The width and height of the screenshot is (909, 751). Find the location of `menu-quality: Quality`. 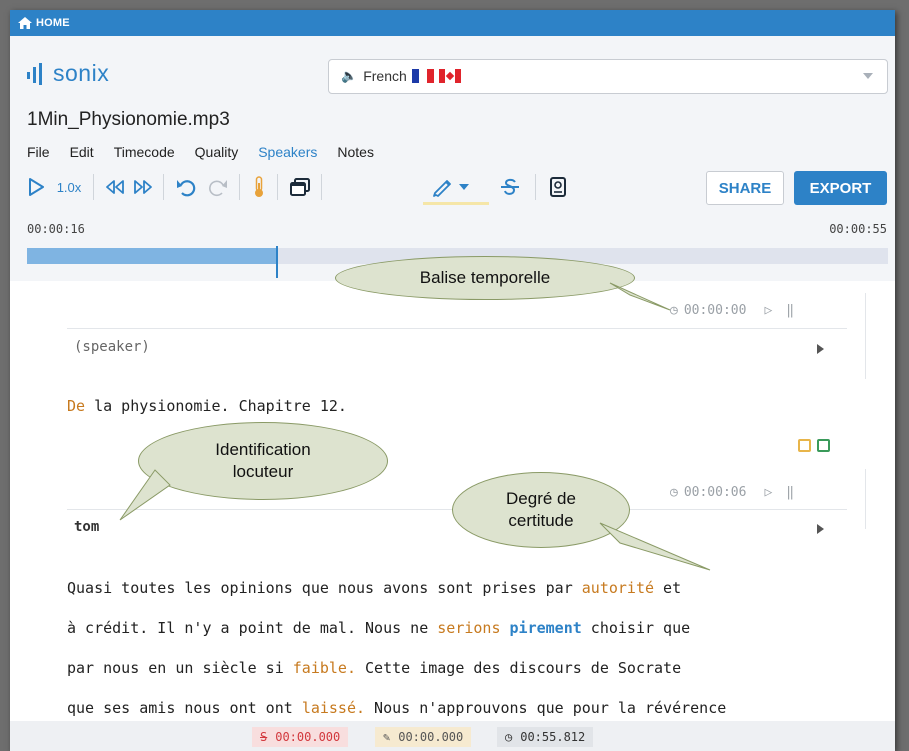

menu-quality: Quality is located at coordinates (217, 152).